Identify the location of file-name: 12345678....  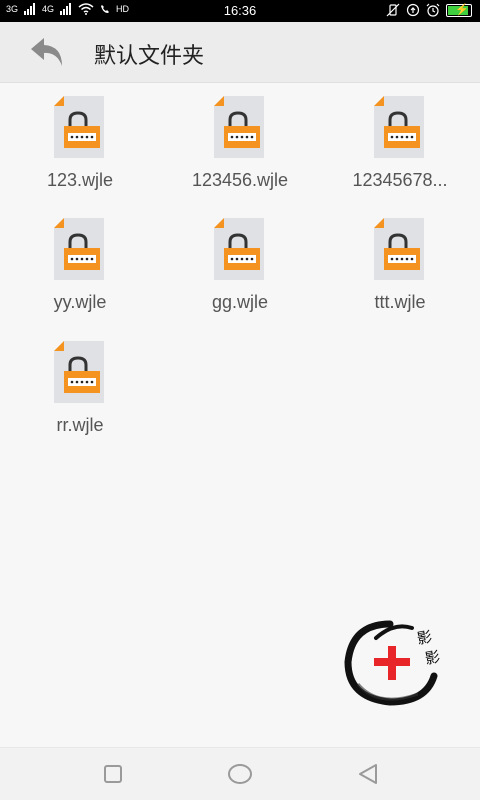
(400, 180).